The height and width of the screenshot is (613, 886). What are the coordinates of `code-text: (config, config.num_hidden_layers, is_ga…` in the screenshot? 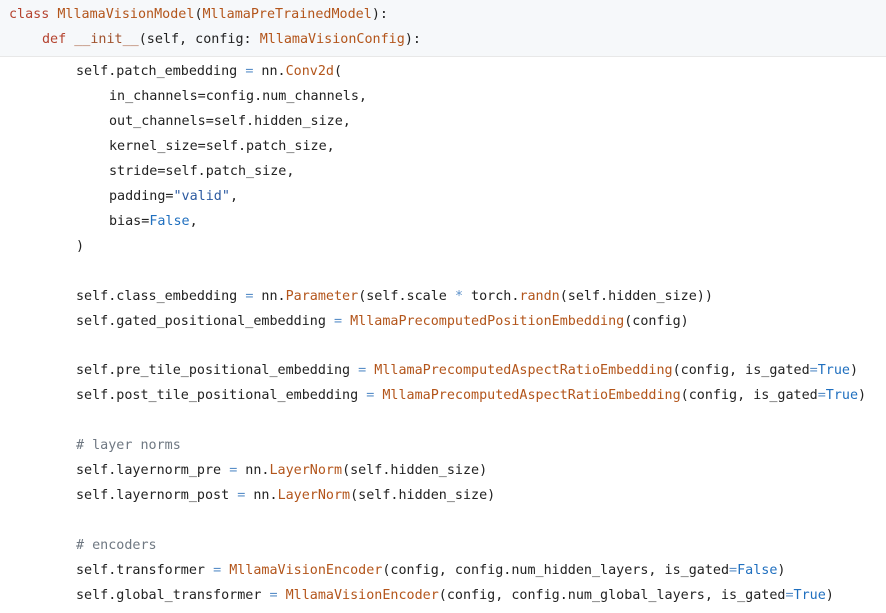 It's located at (556, 570).